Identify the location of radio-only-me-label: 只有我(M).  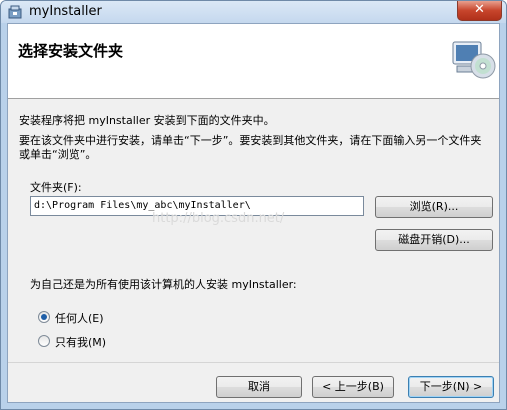
(80, 342).